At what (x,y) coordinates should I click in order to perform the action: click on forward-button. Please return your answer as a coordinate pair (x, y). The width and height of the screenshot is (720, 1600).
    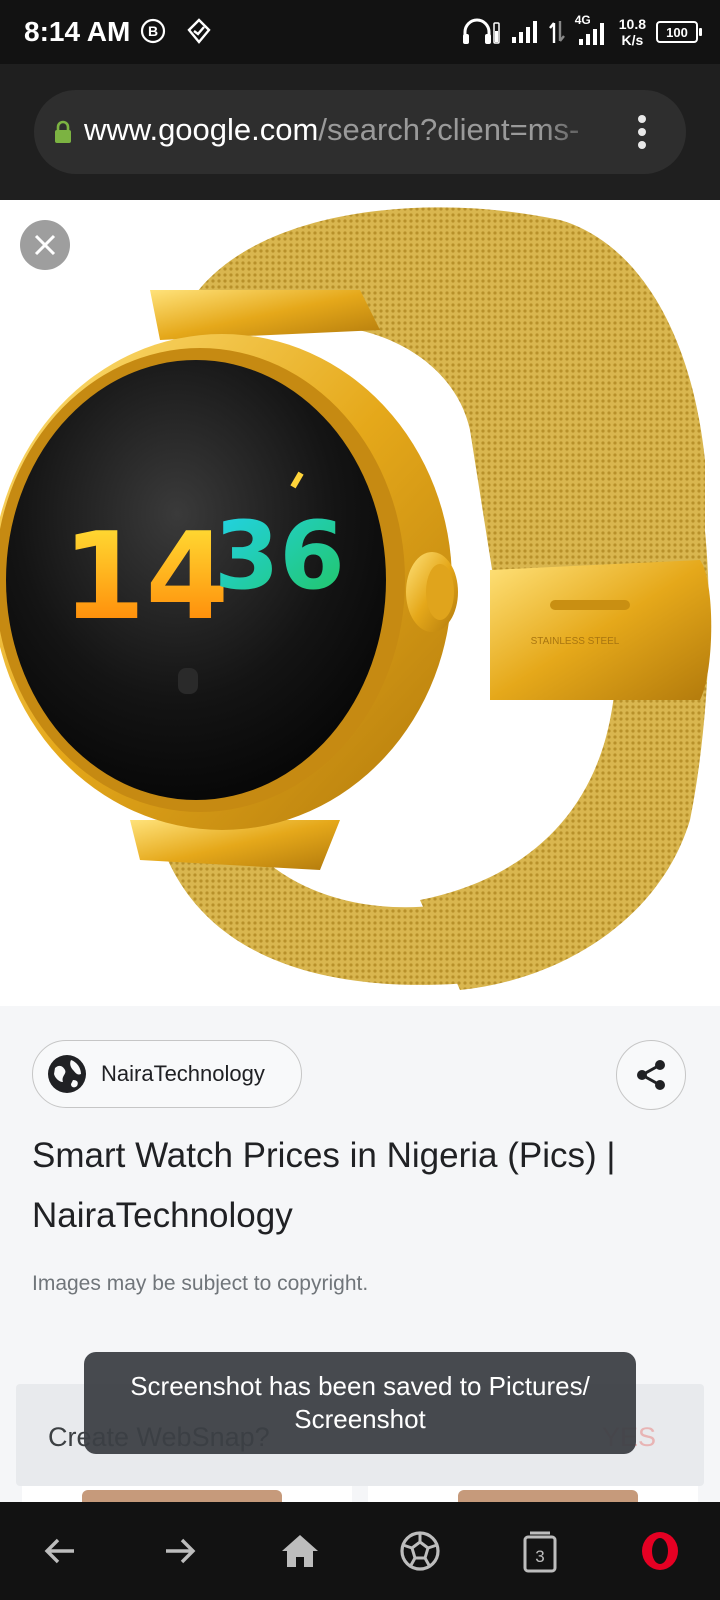
    Looking at the image, I should click on (180, 1551).